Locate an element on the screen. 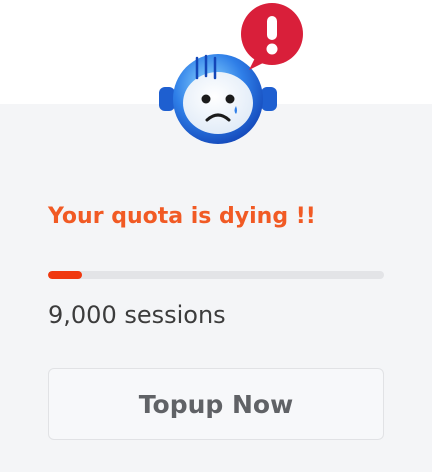  topup-button: Topup Now is located at coordinates (216, 404).